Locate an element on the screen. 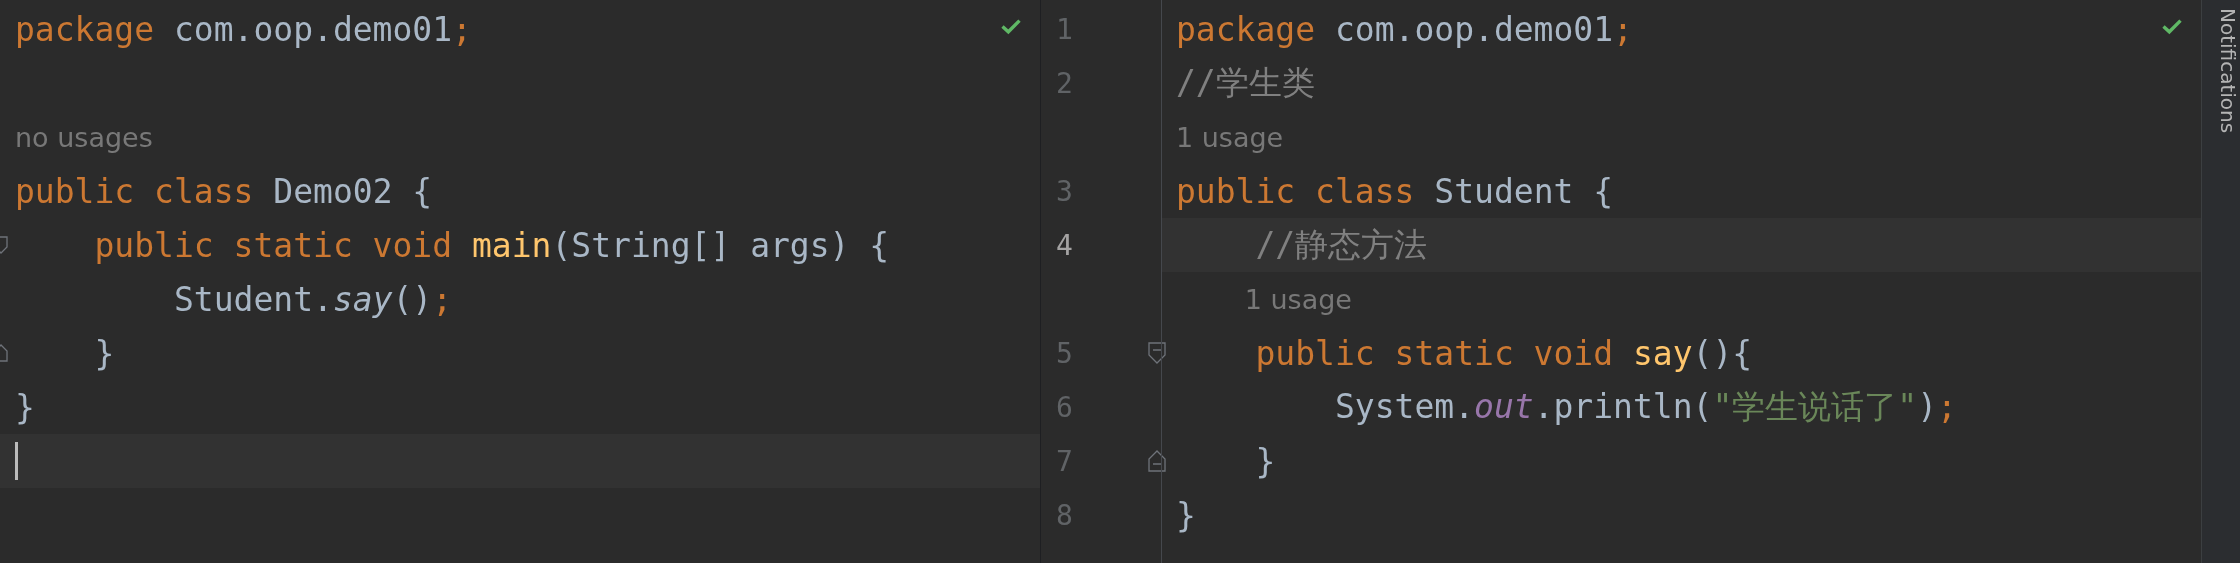 This screenshot has height=563, width=2240. code-line: public class Student { is located at coordinates (1395, 191).